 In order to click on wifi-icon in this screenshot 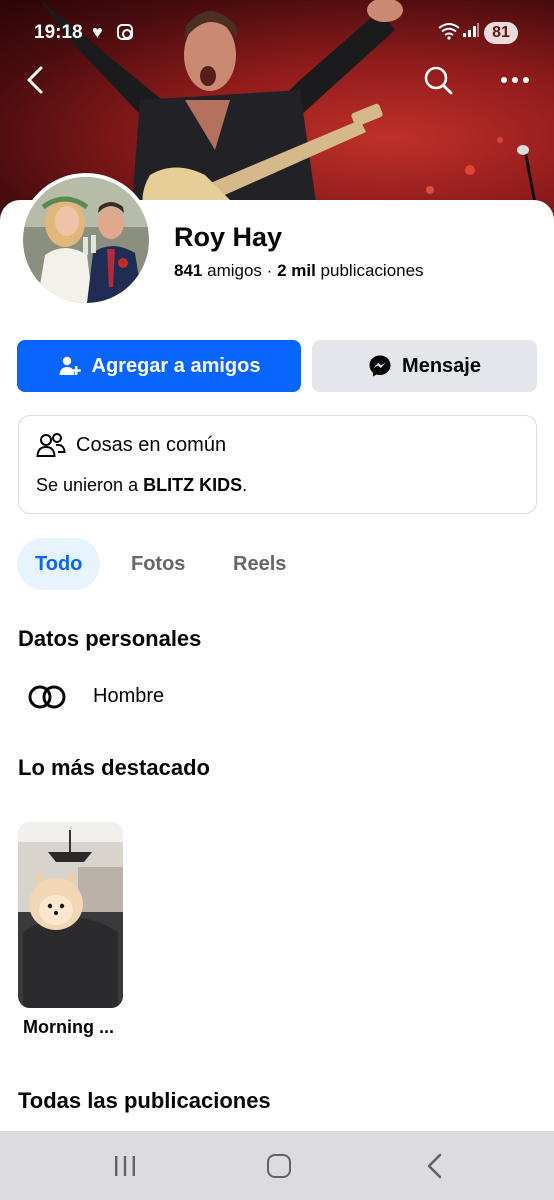, I will do `click(449, 33)`.